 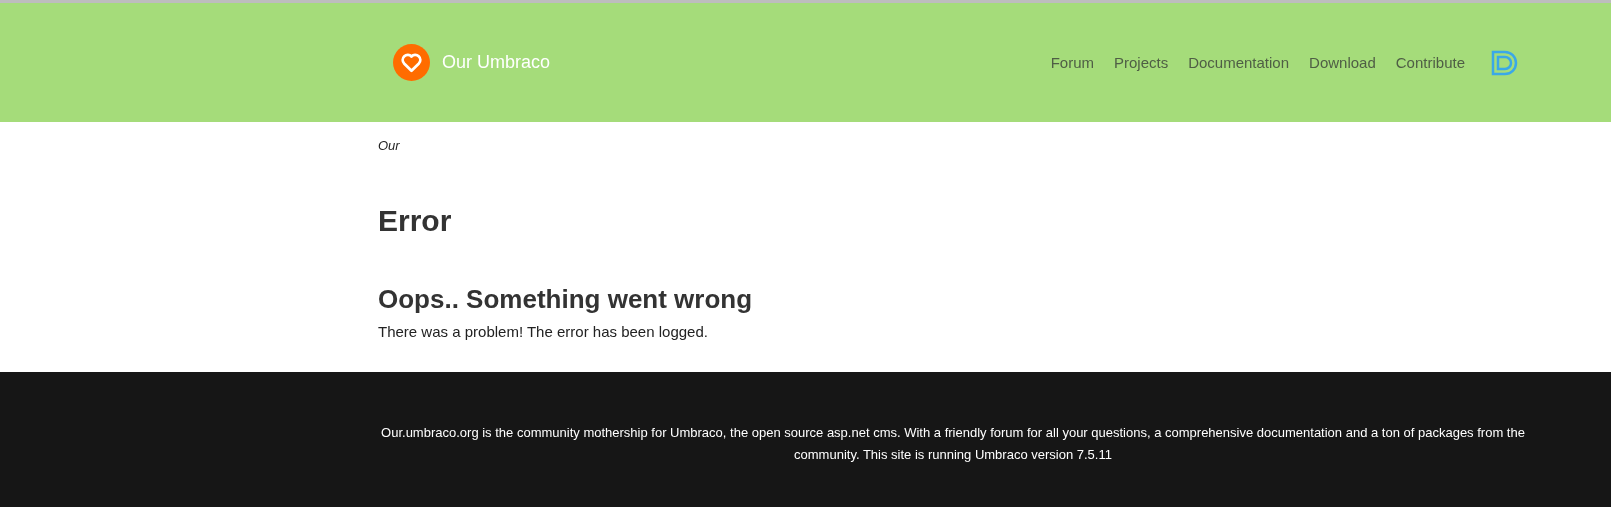 What do you see at coordinates (543, 331) in the screenshot?
I see `error-message: There was a problem! The error has been logged.` at bounding box center [543, 331].